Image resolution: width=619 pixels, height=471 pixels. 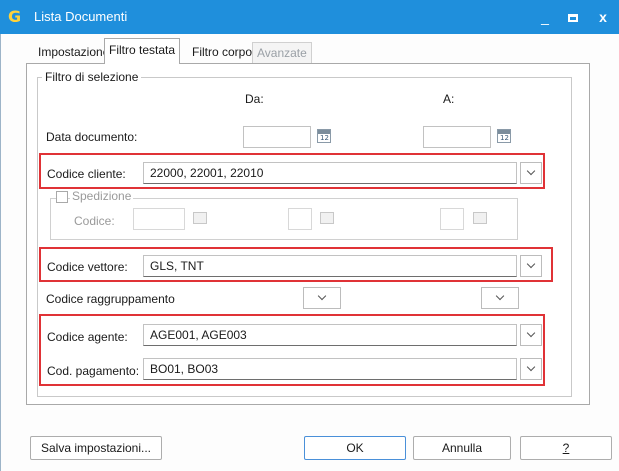 I want to click on codice-agente-dropdown-button, so click(x=531, y=335).